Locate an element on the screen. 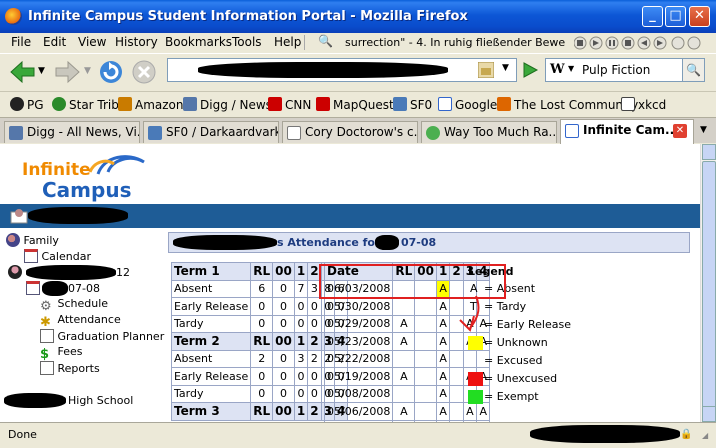  feed-icon is located at coordinates (486, 71).